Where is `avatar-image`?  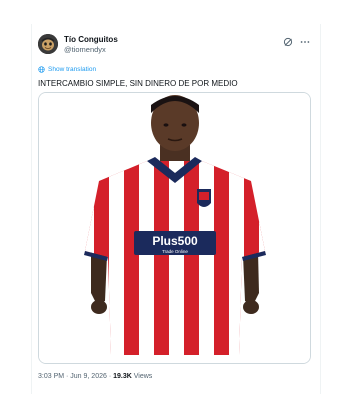
avatar-image is located at coordinates (48, 44).